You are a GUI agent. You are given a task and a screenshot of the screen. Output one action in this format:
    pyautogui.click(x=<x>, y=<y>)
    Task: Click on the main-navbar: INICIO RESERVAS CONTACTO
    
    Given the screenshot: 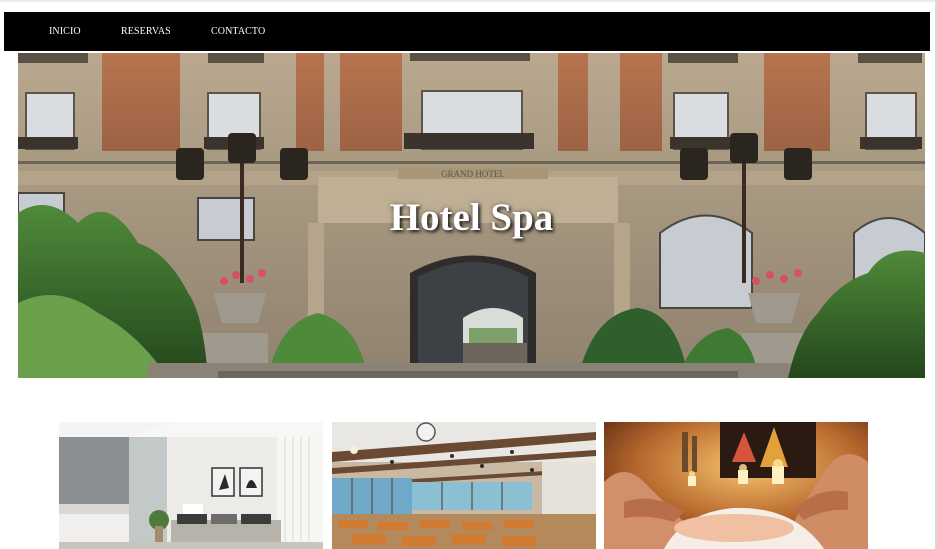 What is the action you would take?
    pyautogui.click(x=467, y=31)
    